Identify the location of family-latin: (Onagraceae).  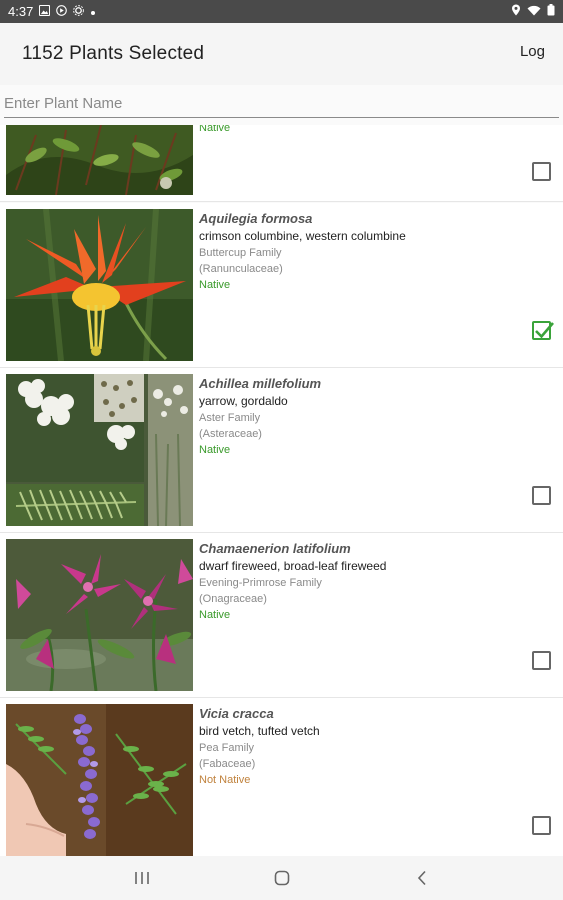
(233, 599).